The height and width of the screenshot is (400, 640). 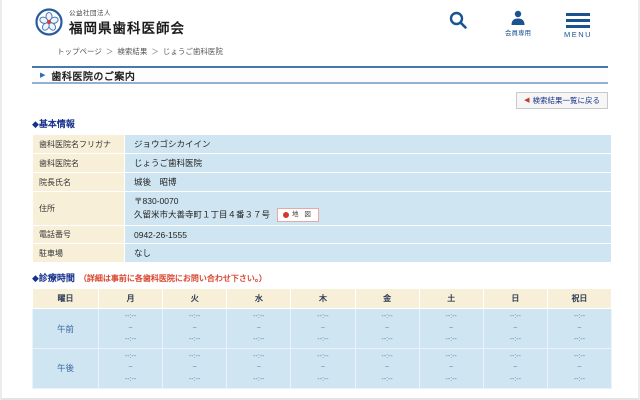 I want to click on row-label: 電話番号, so click(x=78, y=235).